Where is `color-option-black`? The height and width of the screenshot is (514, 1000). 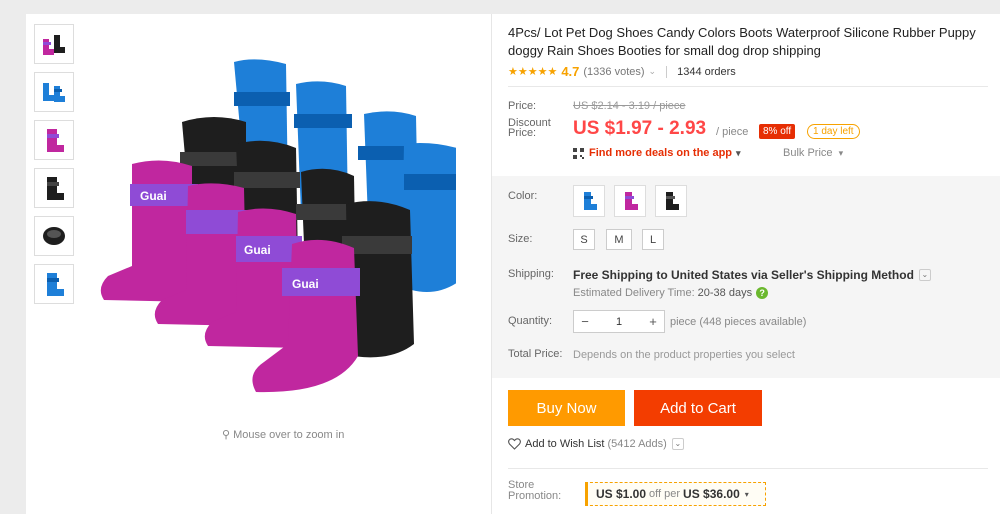 color-option-black is located at coordinates (671, 201).